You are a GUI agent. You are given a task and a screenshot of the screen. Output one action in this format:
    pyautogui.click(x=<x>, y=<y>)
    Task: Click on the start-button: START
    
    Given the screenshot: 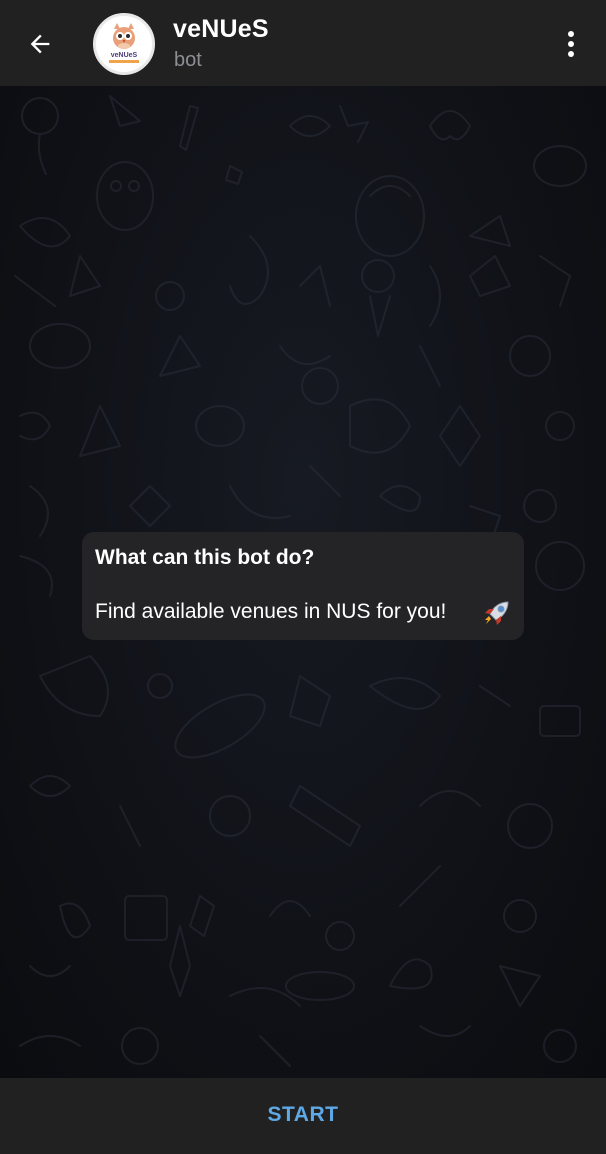 What is the action you would take?
    pyautogui.click(x=303, y=1115)
    